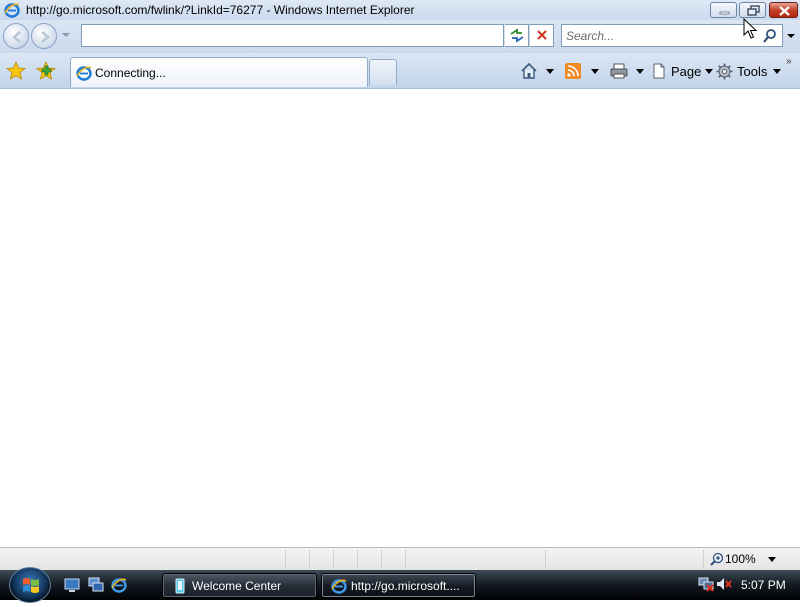 The height and width of the screenshot is (607, 800). I want to click on new-tab-button, so click(383, 72).